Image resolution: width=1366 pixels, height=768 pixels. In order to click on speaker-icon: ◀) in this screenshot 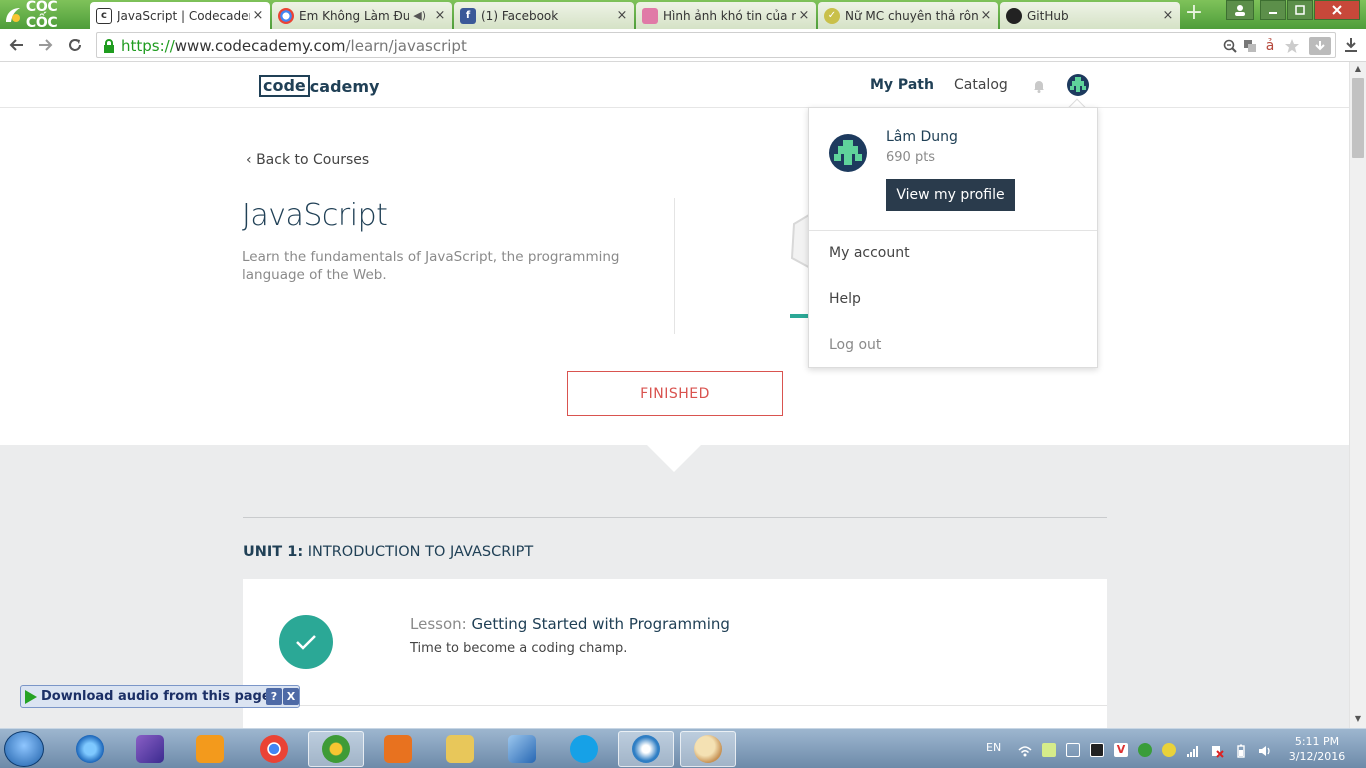, I will do `click(419, 15)`.